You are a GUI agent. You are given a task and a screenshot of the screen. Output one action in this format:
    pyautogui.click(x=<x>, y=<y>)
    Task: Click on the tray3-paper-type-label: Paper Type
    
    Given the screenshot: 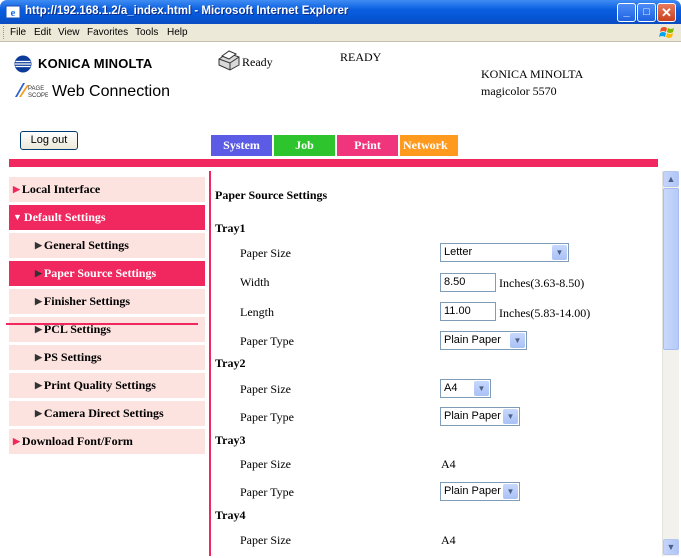 What is the action you would take?
    pyautogui.click(x=267, y=492)
    